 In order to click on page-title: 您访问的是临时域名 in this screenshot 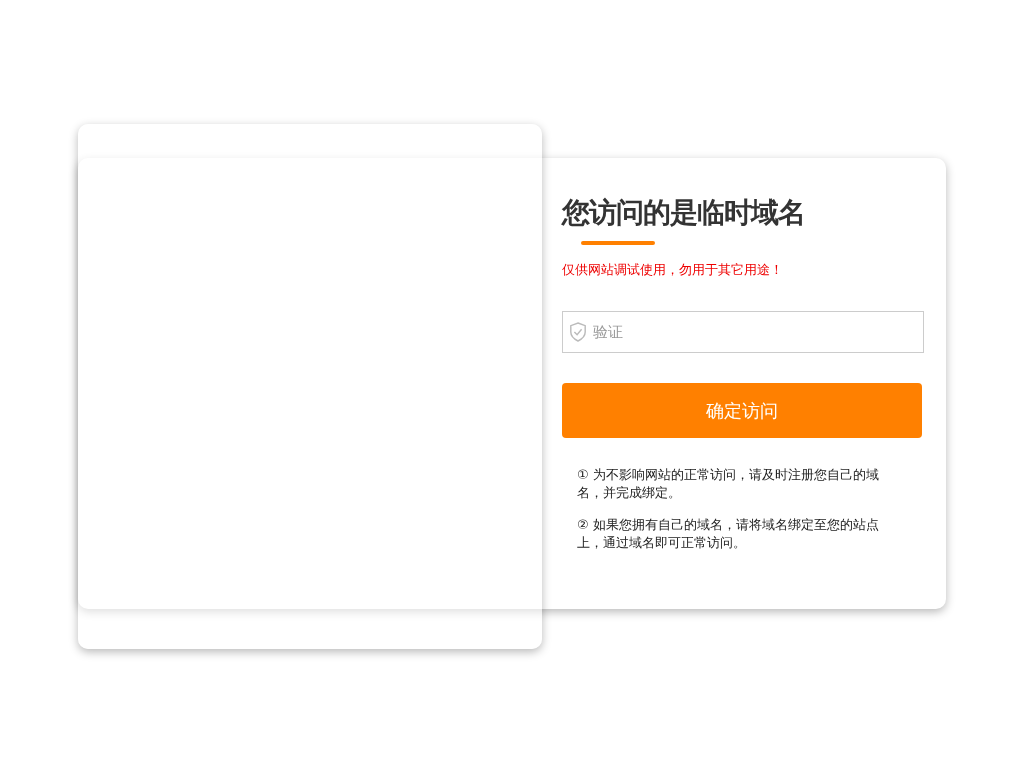, I will do `click(684, 213)`.